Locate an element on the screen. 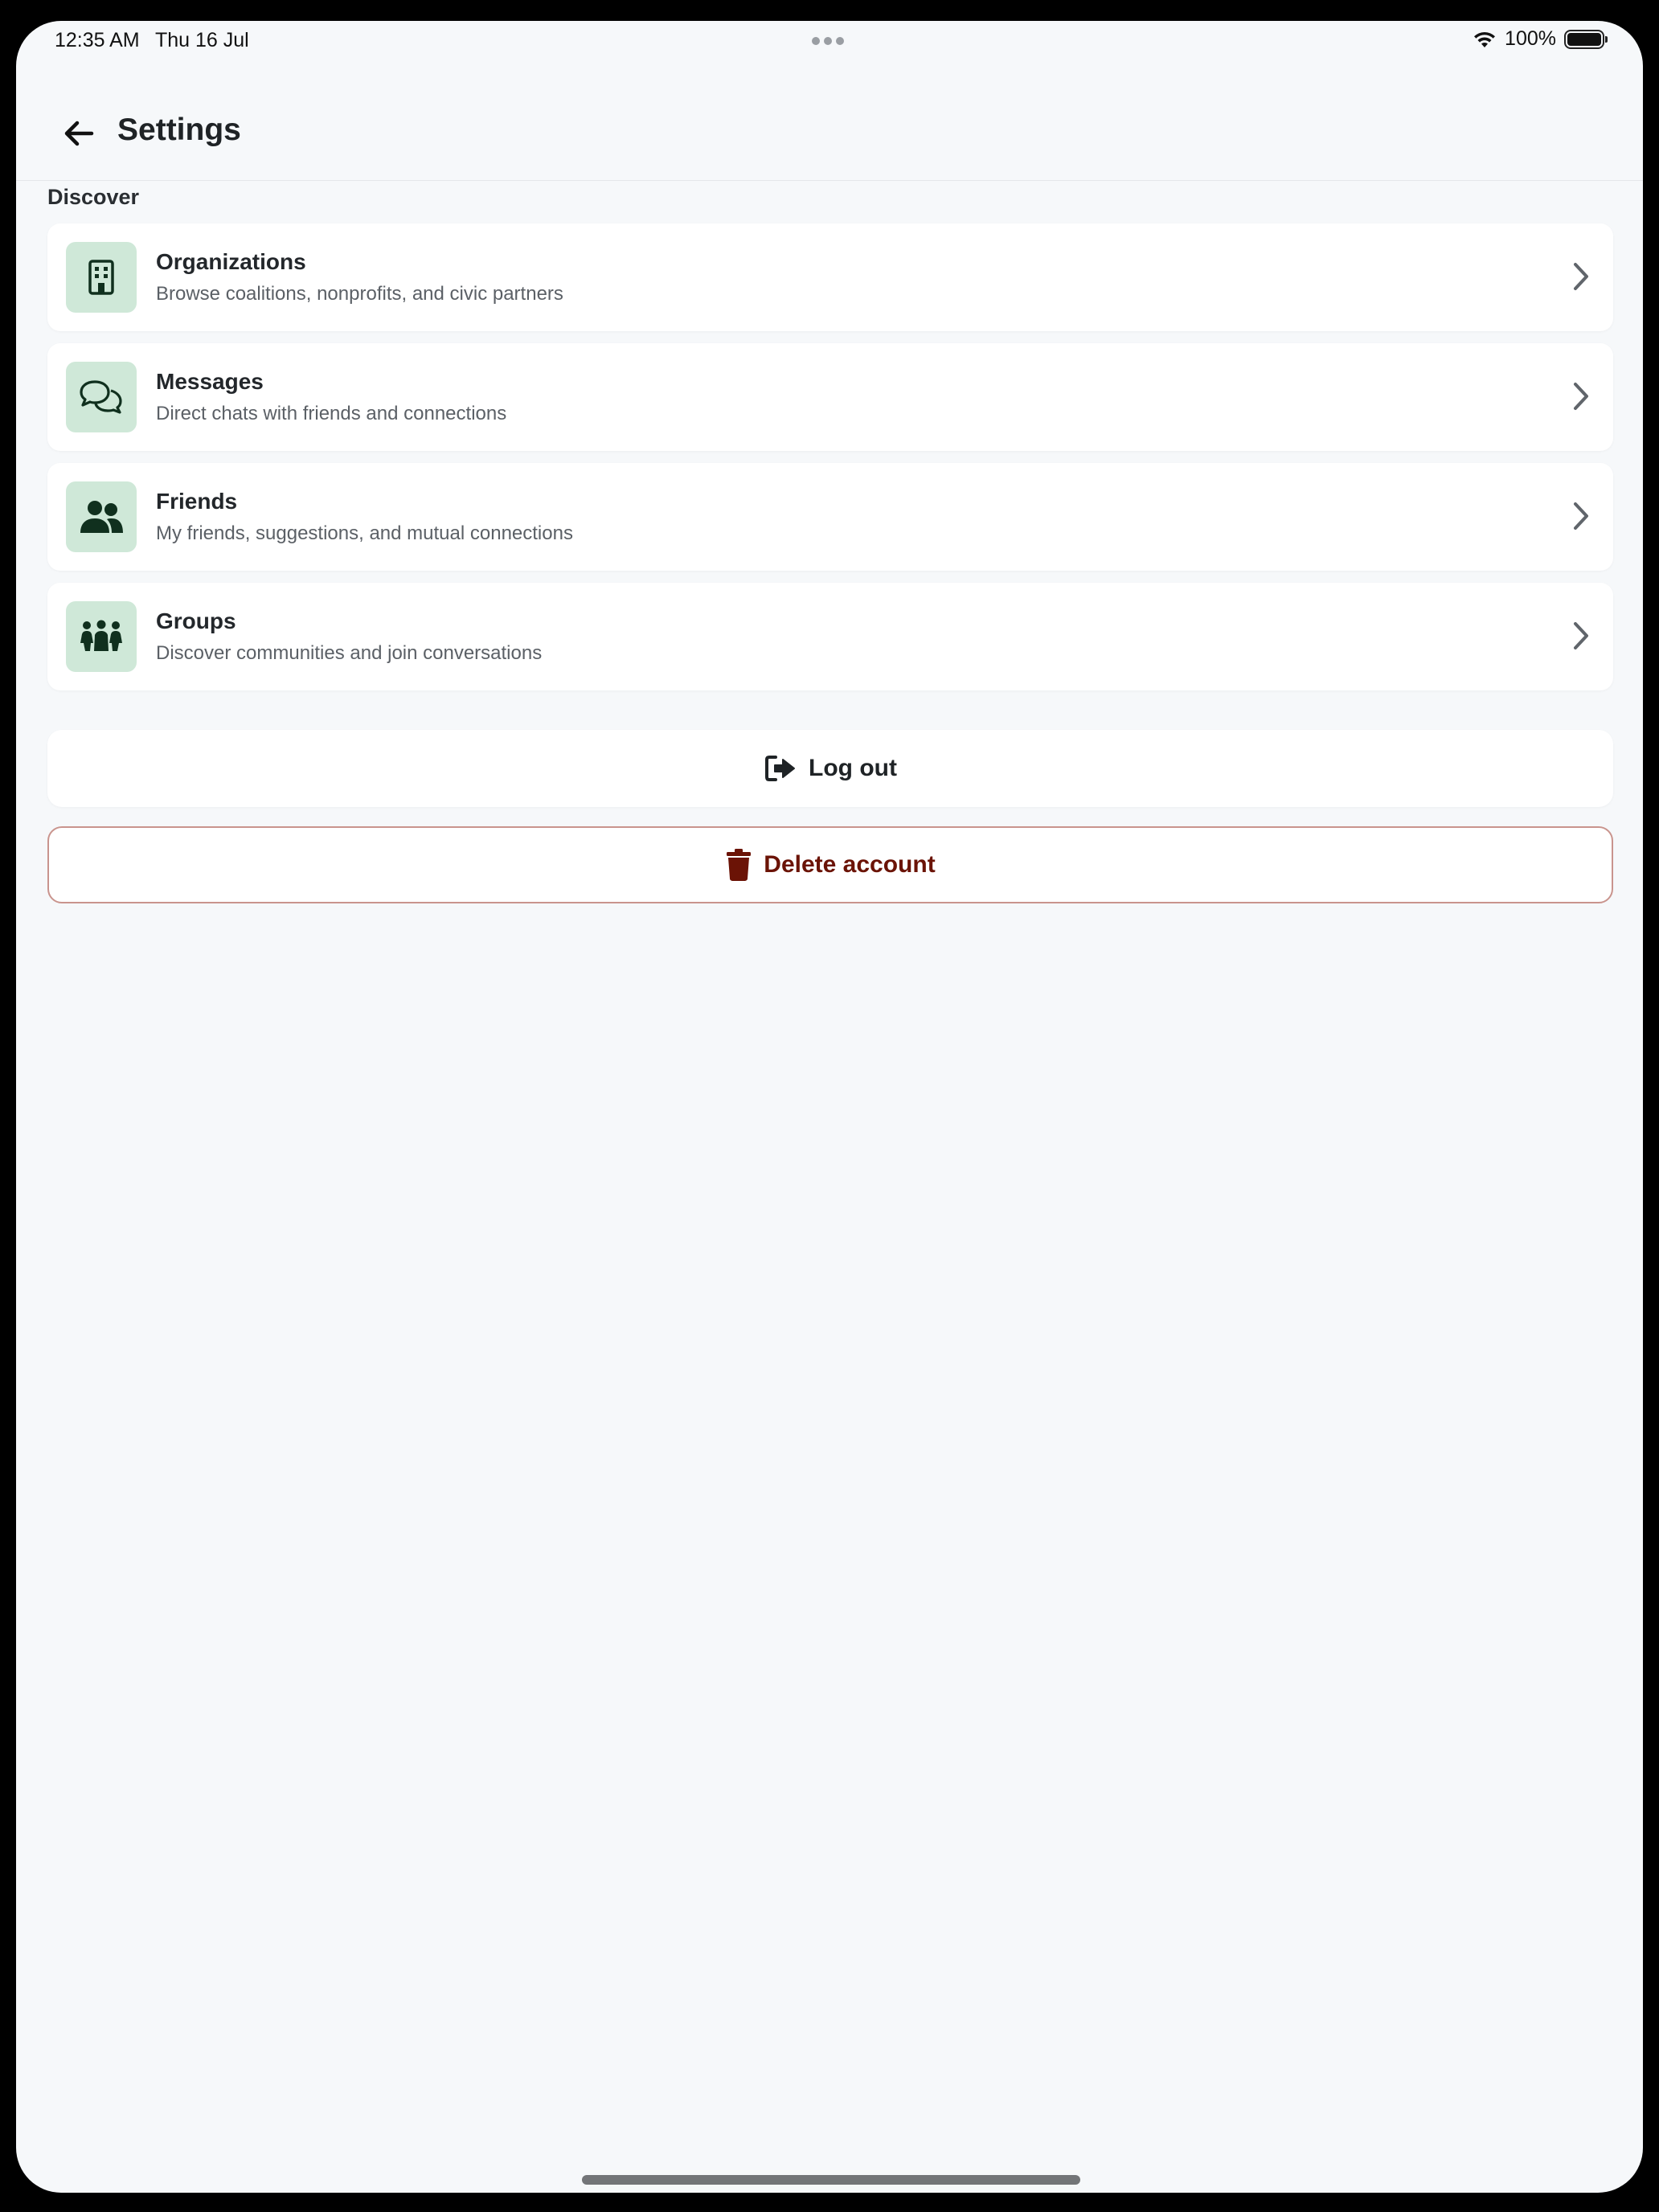 This screenshot has height=2212, width=1659. logout-button: Log out is located at coordinates (830, 768).